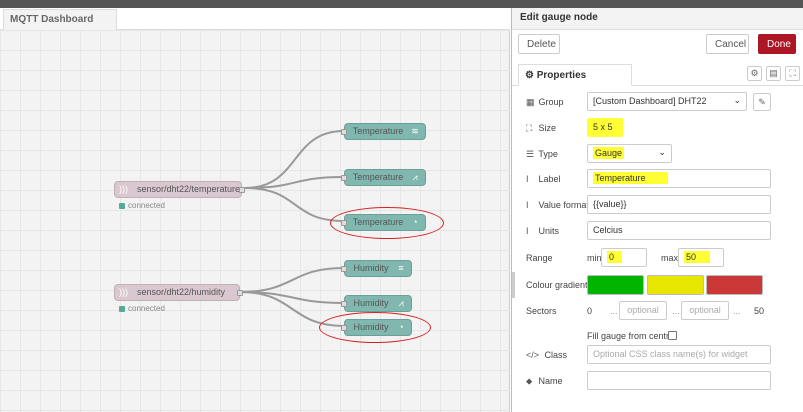 The width and height of the screenshot is (803, 412). Describe the element at coordinates (401, 4) in the screenshot. I see `top-bar` at that location.